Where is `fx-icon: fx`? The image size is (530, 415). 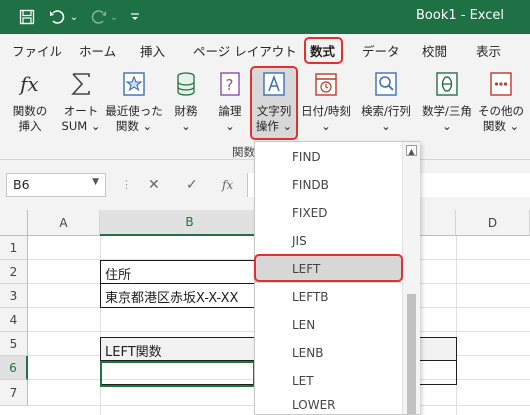 fx-icon: fx is located at coordinates (30, 84).